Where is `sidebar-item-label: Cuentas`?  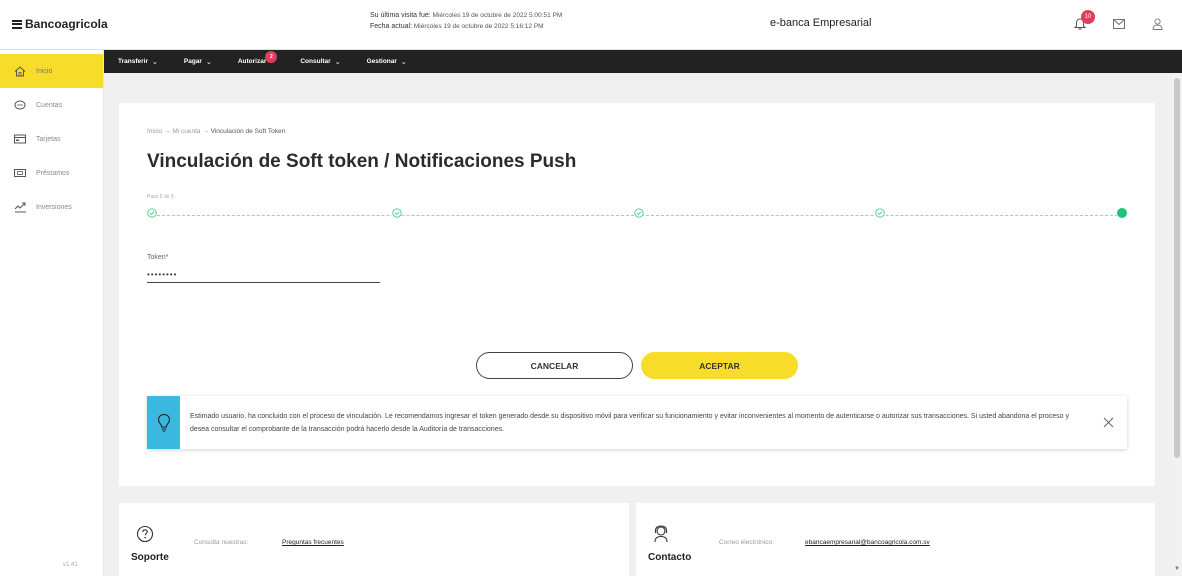 sidebar-item-label: Cuentas is located at coordinates (49, 105).